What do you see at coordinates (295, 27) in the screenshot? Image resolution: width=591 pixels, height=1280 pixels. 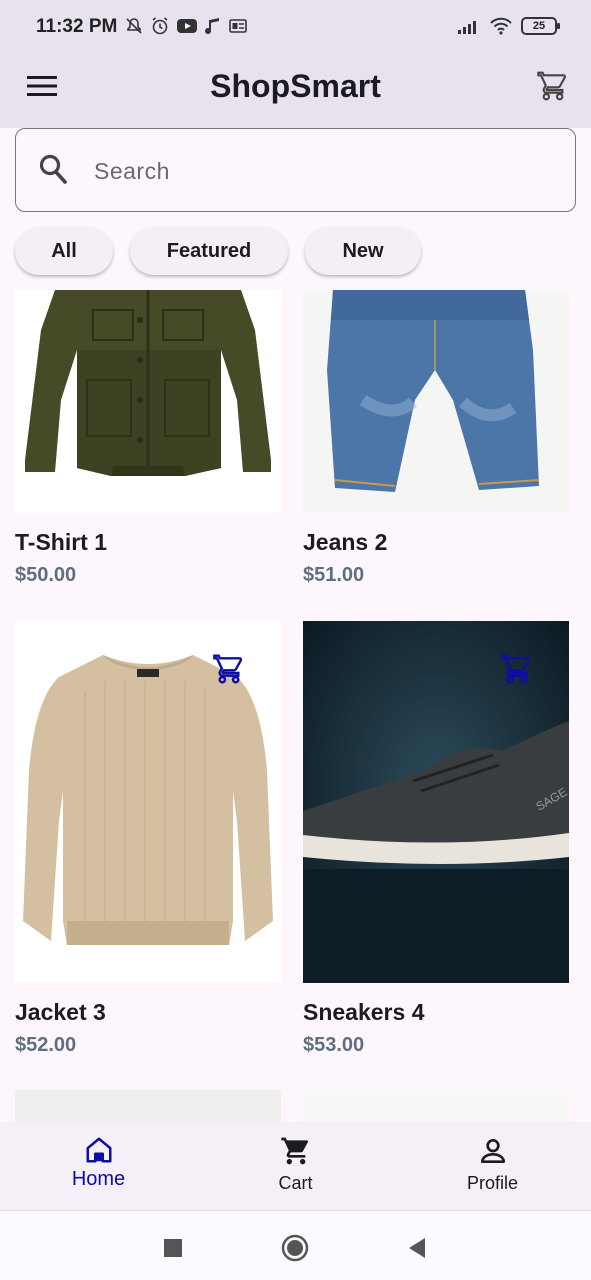 I see `status-bar: 11:32 PM 25` at bounding box center [295, 27].